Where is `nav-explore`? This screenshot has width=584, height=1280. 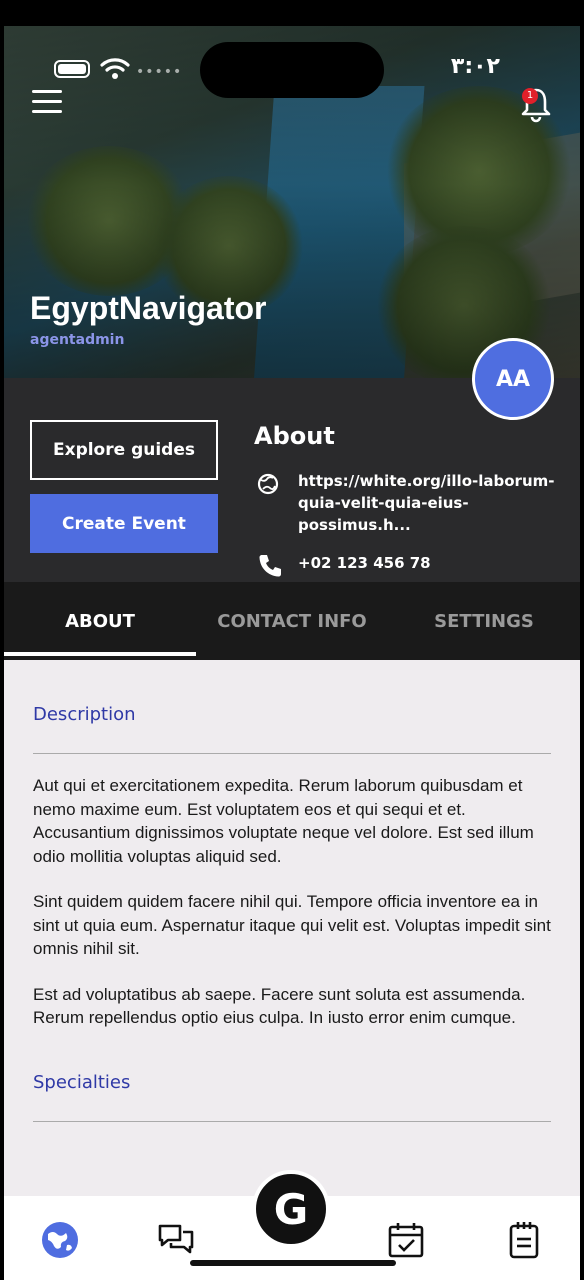 nav-explore is located at coordinates (60, 1240).